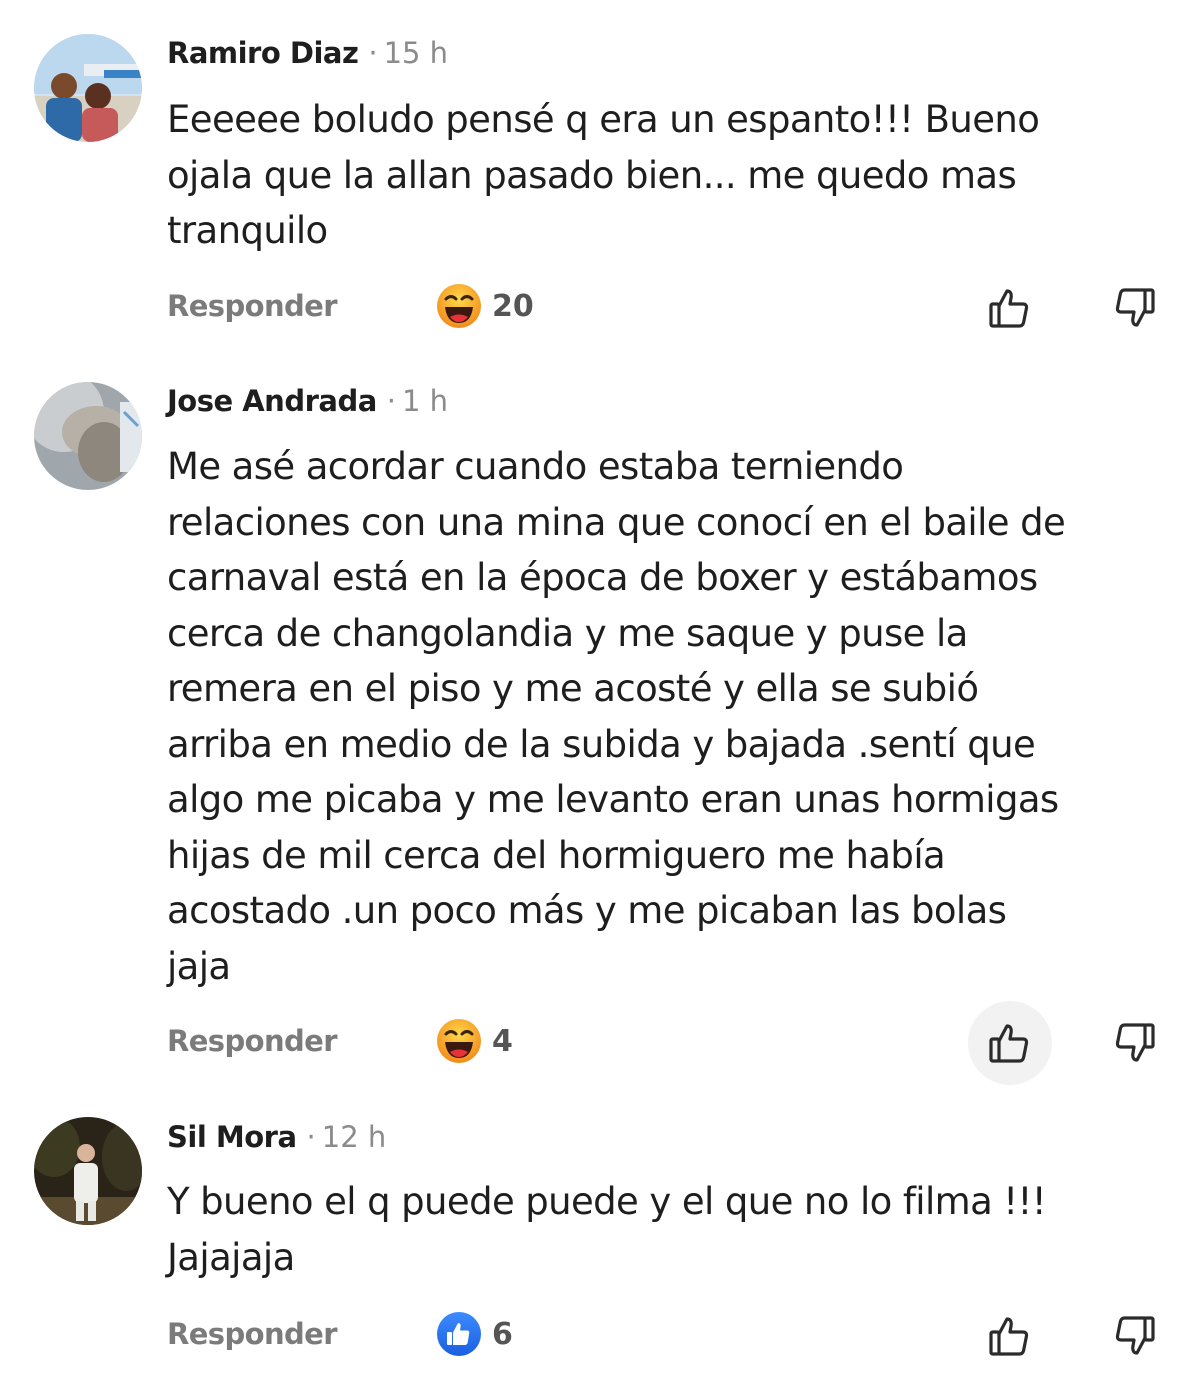 The height and width of the screenshot is (1387, 1200). What do you see at coordinates (600, 1334) in the screenshot?
I see `comment-actions: Responder 6` at bounding box center [600, 1334].